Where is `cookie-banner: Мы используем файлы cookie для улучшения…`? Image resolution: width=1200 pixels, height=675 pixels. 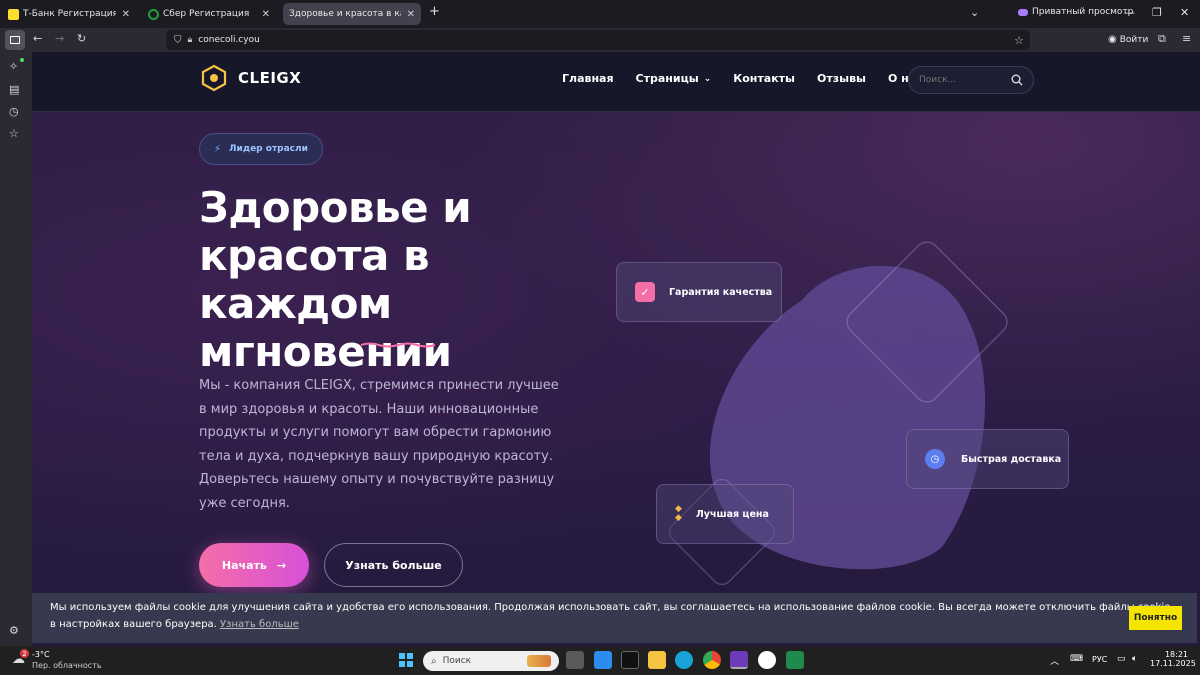
cookie-banner: Мы используем файлы cookie для улучшения… is located at coordinates (614, 618).